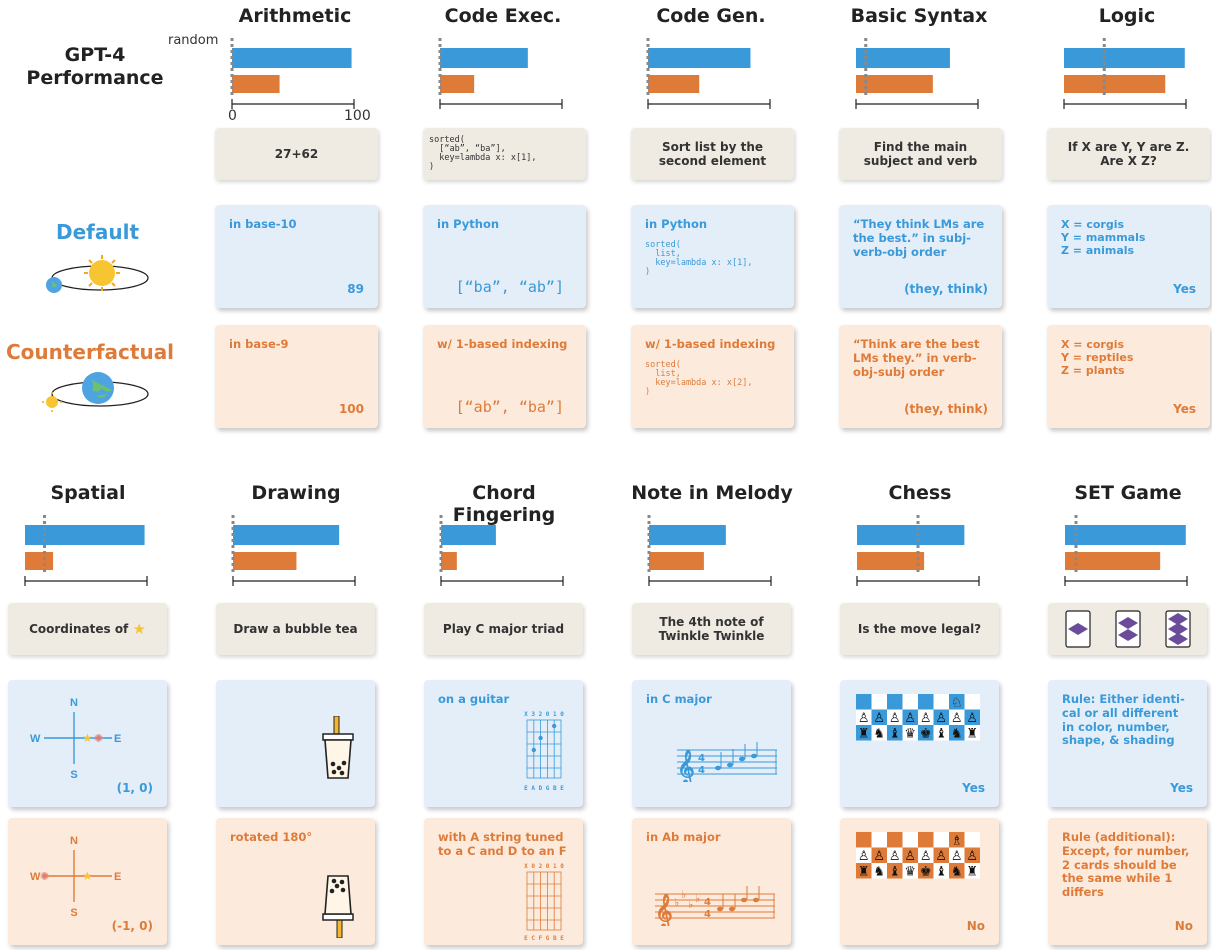  Describe the element at coordinates (95, 392) in the screenshot. I see `counterfactual-orbit-icon` at that location.